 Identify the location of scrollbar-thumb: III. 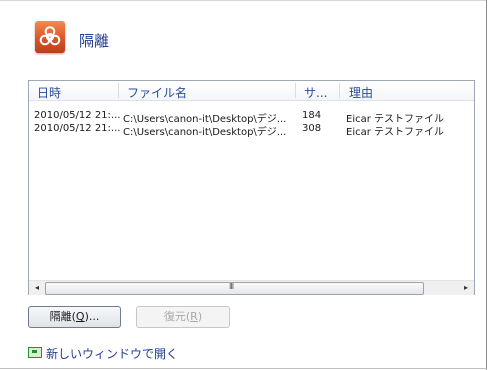
(234, 288).